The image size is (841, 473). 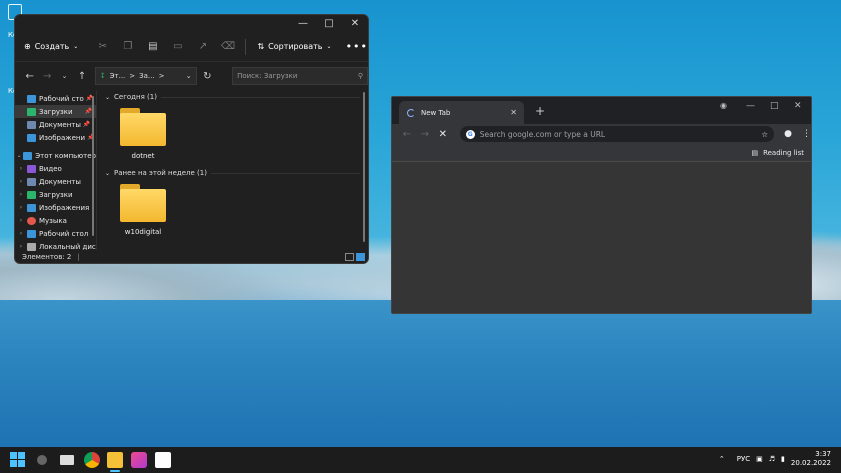 I want to click on bookmark-star-icon: ☆, so click(x=764, y=134).